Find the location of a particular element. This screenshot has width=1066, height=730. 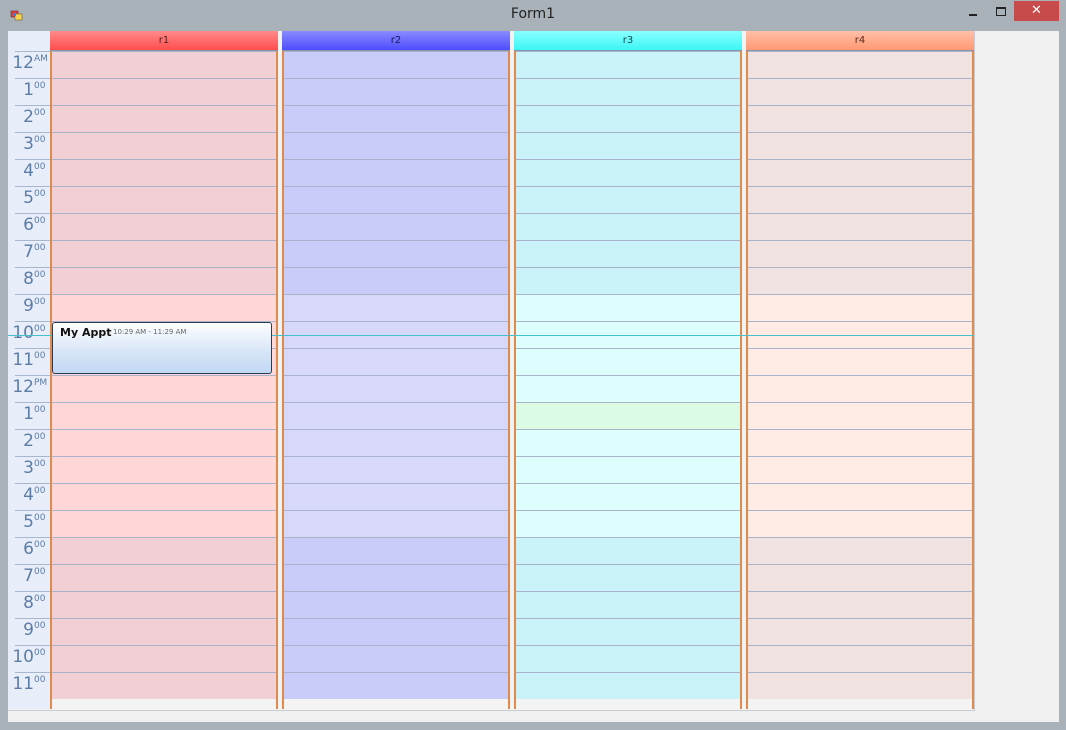

resource-header-r4: r4 is located at coordinates (860, 41).